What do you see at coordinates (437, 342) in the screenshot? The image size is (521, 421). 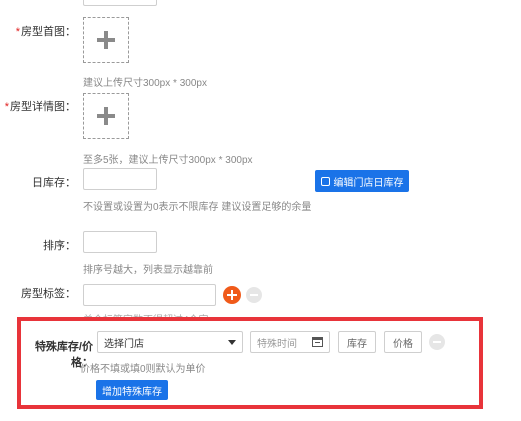 I see `remove-special-icon` at bounding box center [437, 342].